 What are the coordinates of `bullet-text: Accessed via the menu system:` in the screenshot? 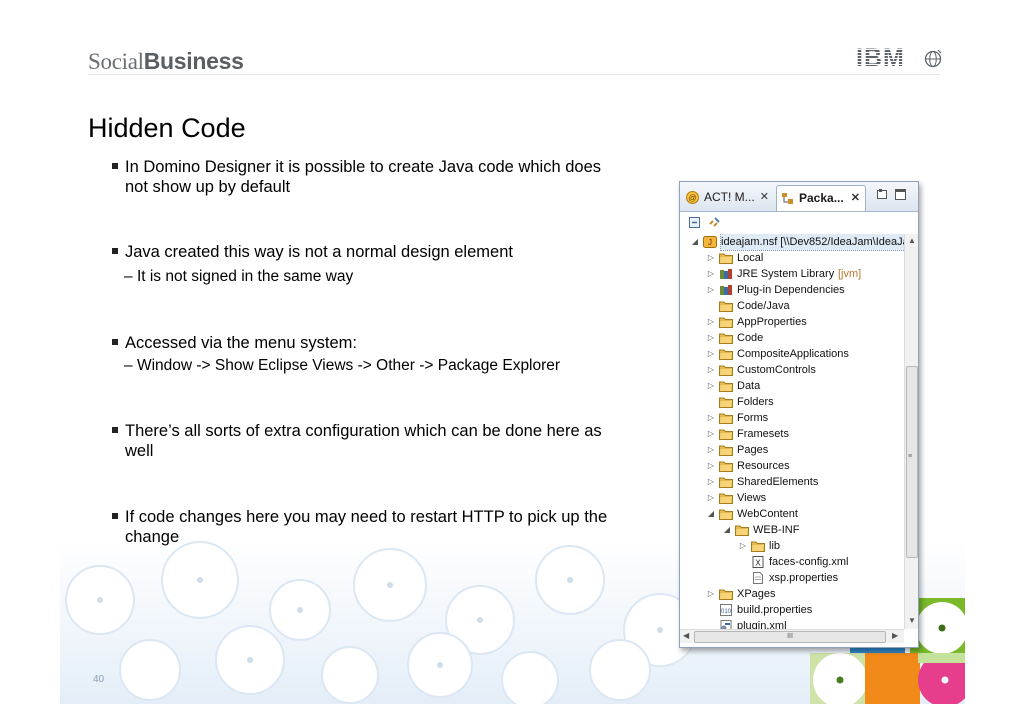 It's located at (241, 343).